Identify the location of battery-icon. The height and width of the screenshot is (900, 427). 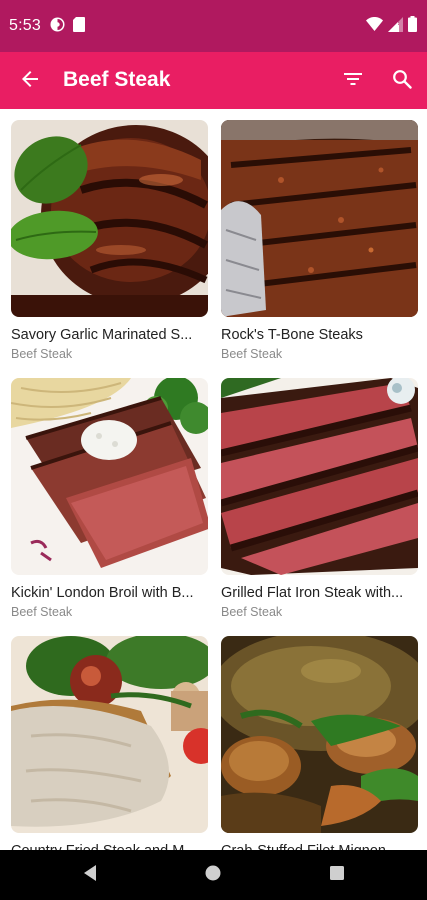
(412, 26).